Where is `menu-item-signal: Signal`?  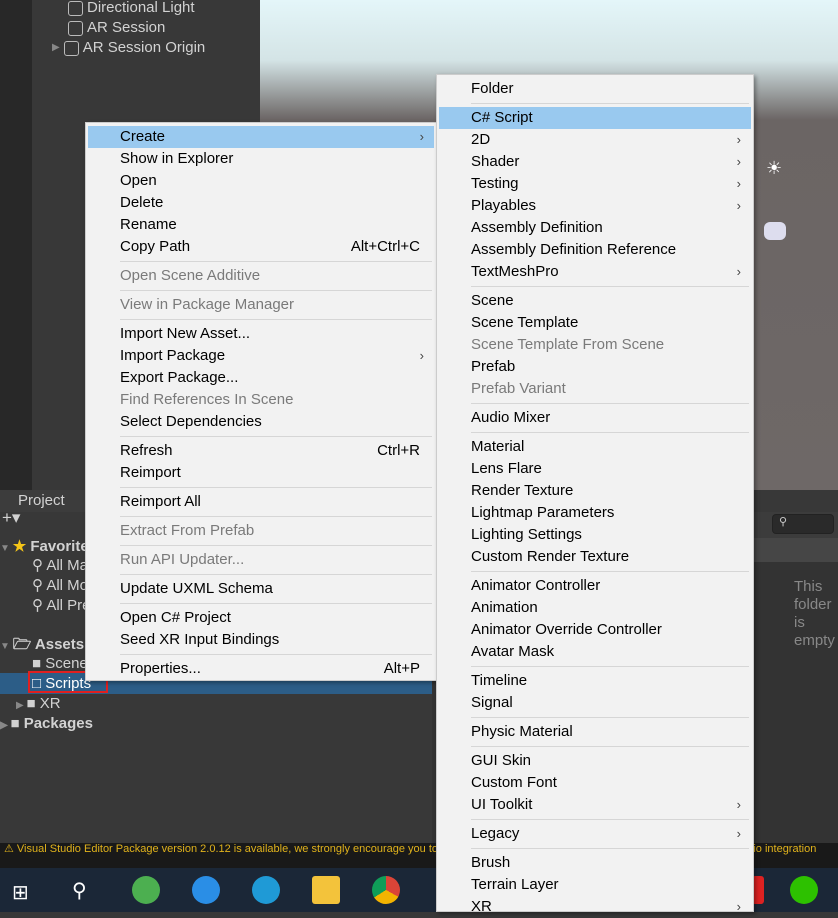
menu-item-signal: Signal is located at coordinates (595, 703).